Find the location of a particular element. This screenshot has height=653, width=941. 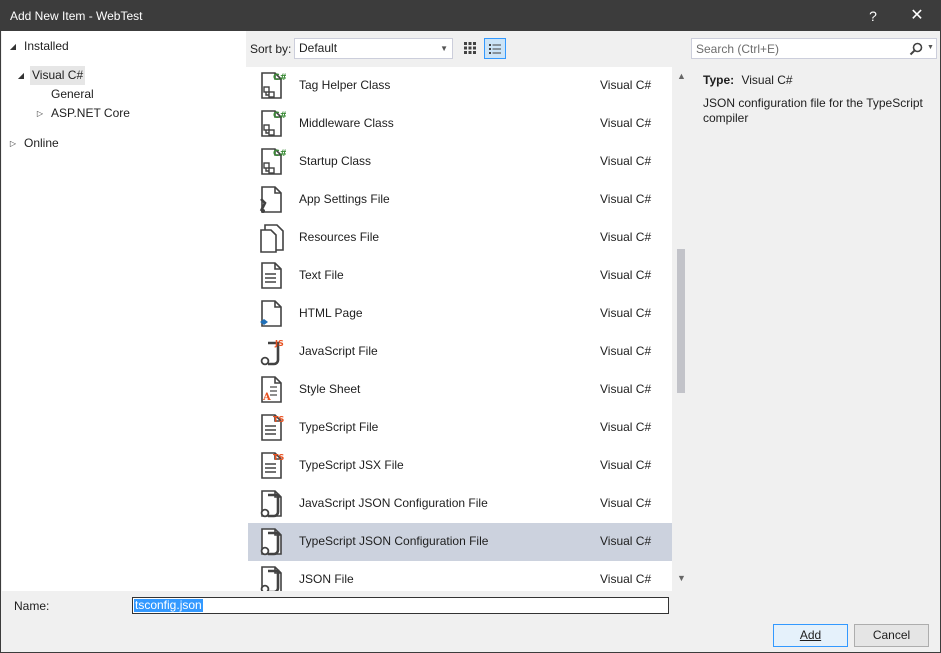

close-button: ✕ is located at coordinates (917, 16).